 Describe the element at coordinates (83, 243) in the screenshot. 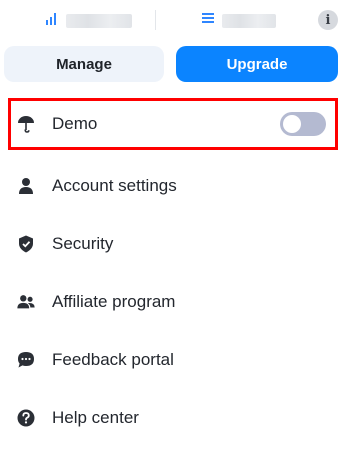

I see `menu-item-label: Security` at that location.